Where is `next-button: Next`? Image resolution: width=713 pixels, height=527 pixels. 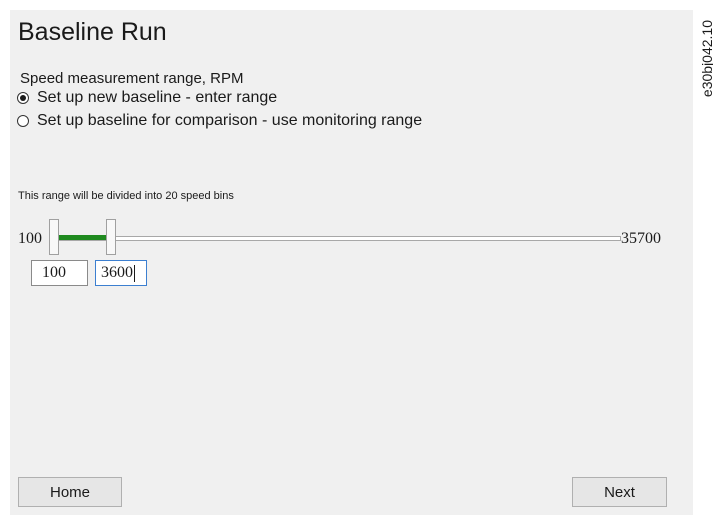
next-button: Next is located at coordinates (619, 492).